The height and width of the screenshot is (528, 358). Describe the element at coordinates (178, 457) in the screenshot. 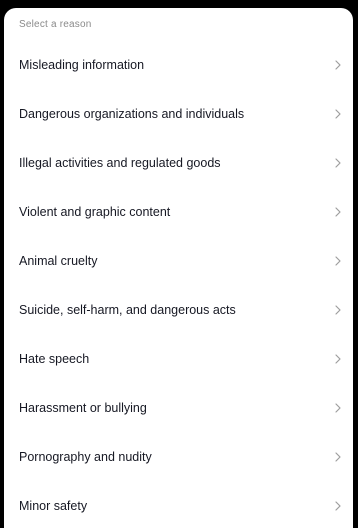

I see `reason-item-pornography-nudity: Pornography and nudity` at that location.